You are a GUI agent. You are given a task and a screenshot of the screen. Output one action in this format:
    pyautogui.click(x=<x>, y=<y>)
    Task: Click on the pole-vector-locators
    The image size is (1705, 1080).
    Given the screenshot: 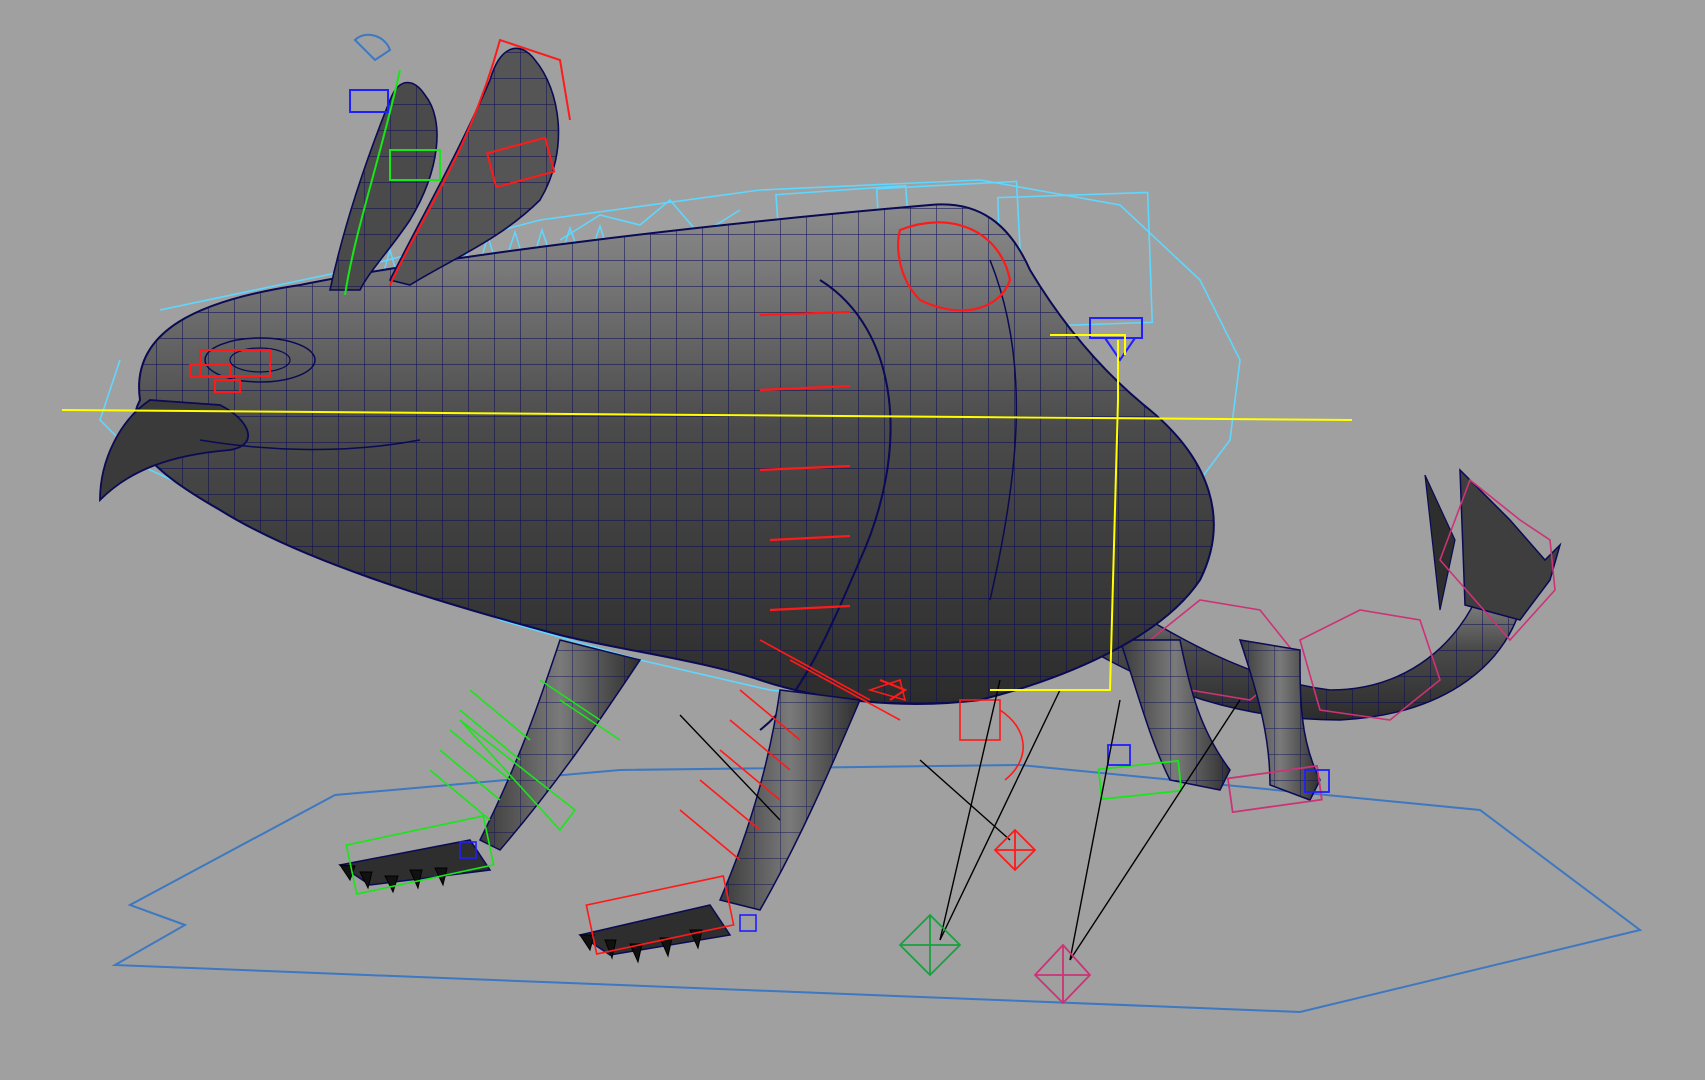 What is the action you would take?
    pyautogui.click(x=995, y=916)
    